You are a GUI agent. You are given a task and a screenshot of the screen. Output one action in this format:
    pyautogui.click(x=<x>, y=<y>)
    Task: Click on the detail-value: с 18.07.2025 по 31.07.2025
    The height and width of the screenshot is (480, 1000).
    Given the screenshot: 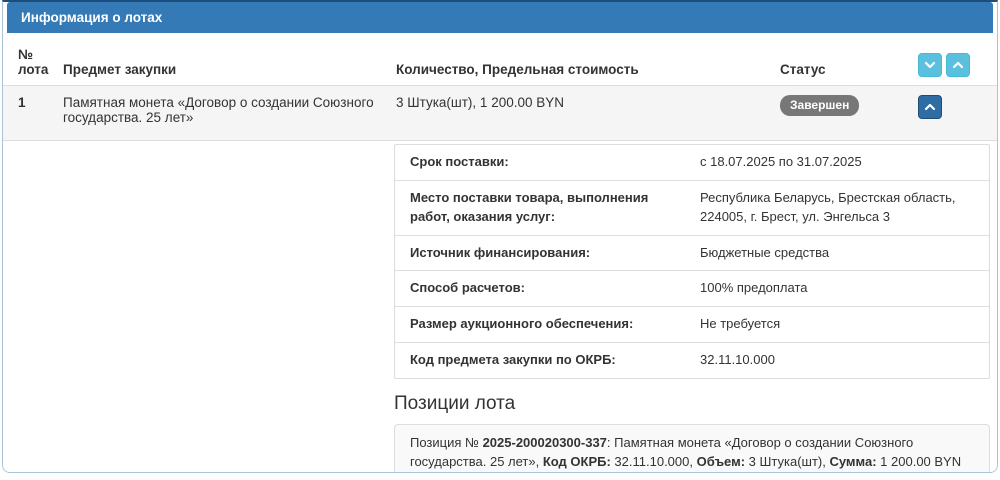 What is the action you would take?
    pyautogui.click(x=781, y=161)
    